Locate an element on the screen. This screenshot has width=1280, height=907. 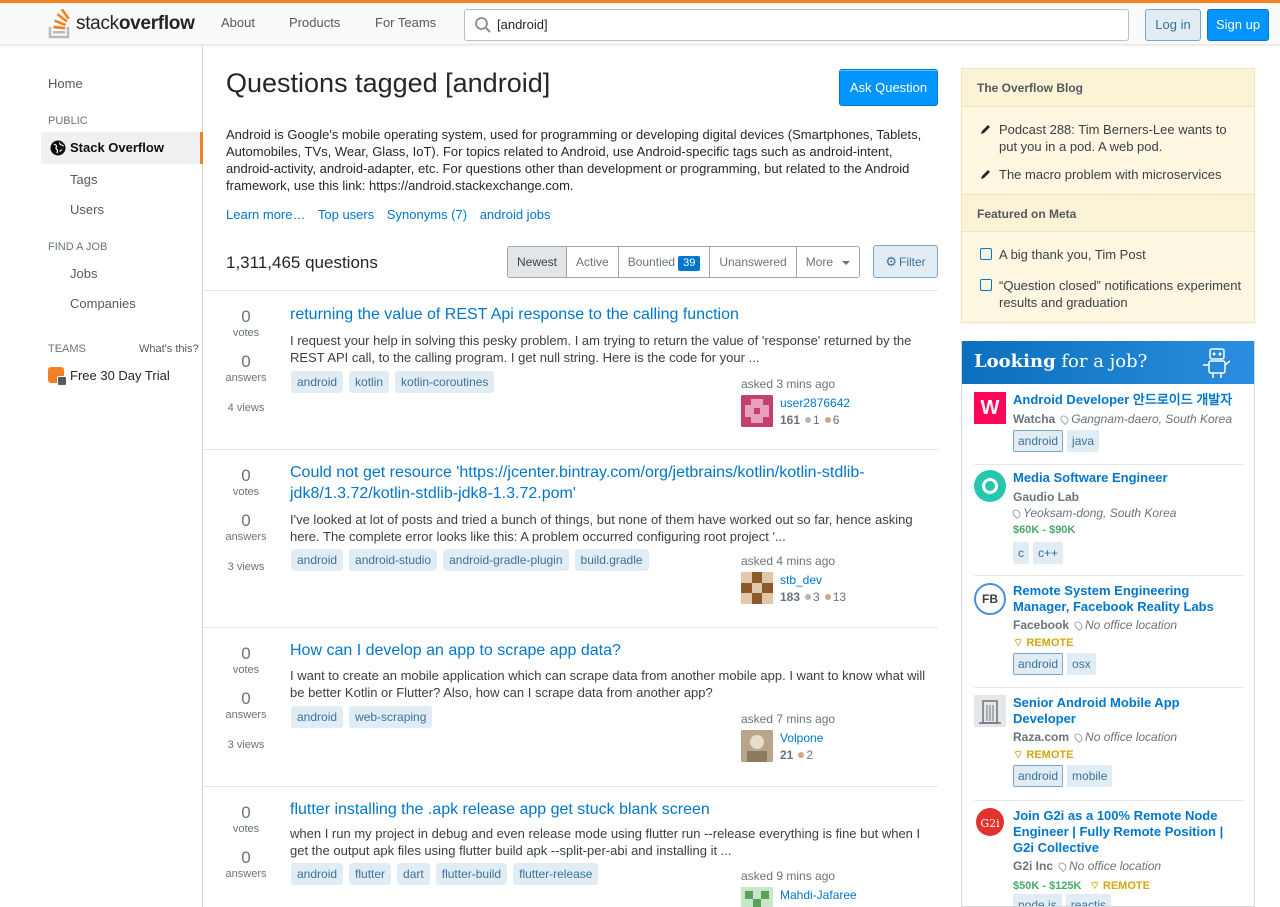
login-button: Log in is located at coordinates (1173, 25).